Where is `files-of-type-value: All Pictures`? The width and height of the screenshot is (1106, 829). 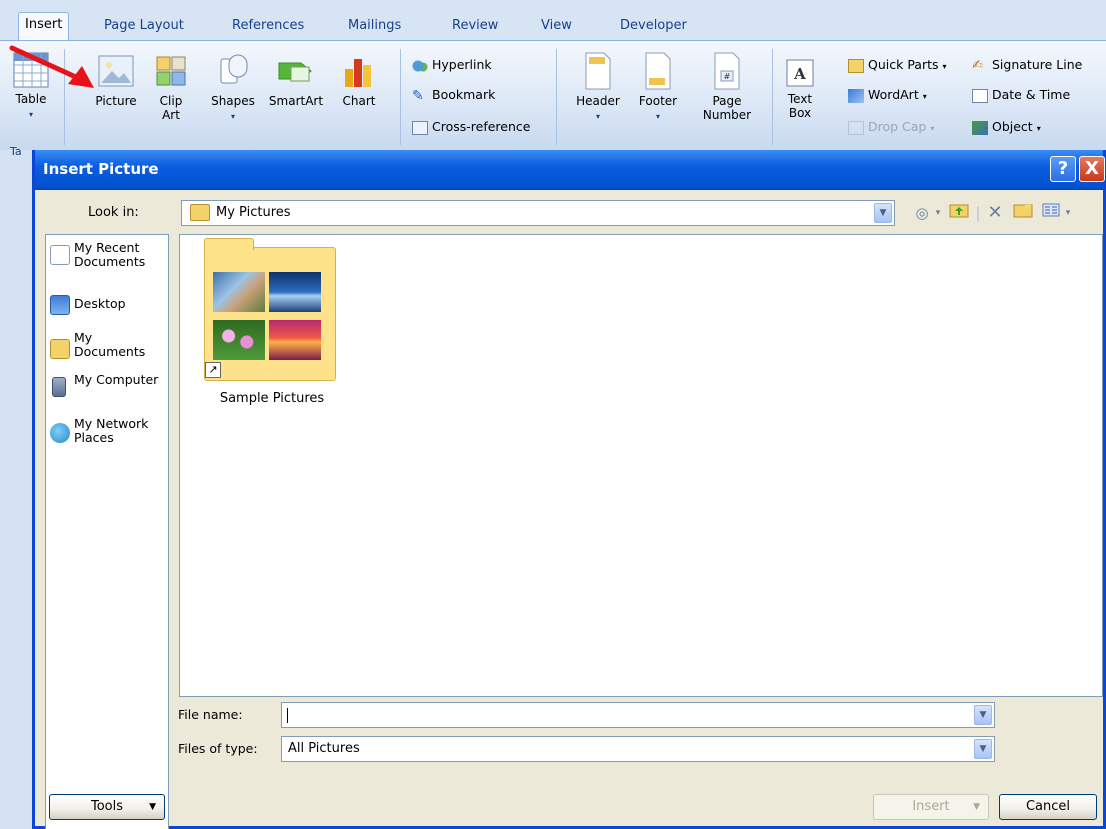 files-of-type-value: All Pictures is located at coordinates (324, 748).